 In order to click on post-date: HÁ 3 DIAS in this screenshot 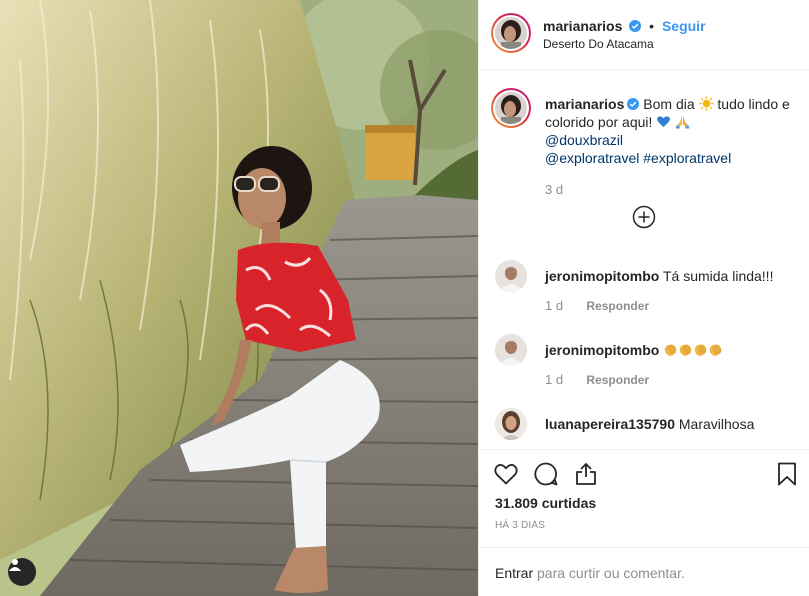, I will do `click(520, 525)`.